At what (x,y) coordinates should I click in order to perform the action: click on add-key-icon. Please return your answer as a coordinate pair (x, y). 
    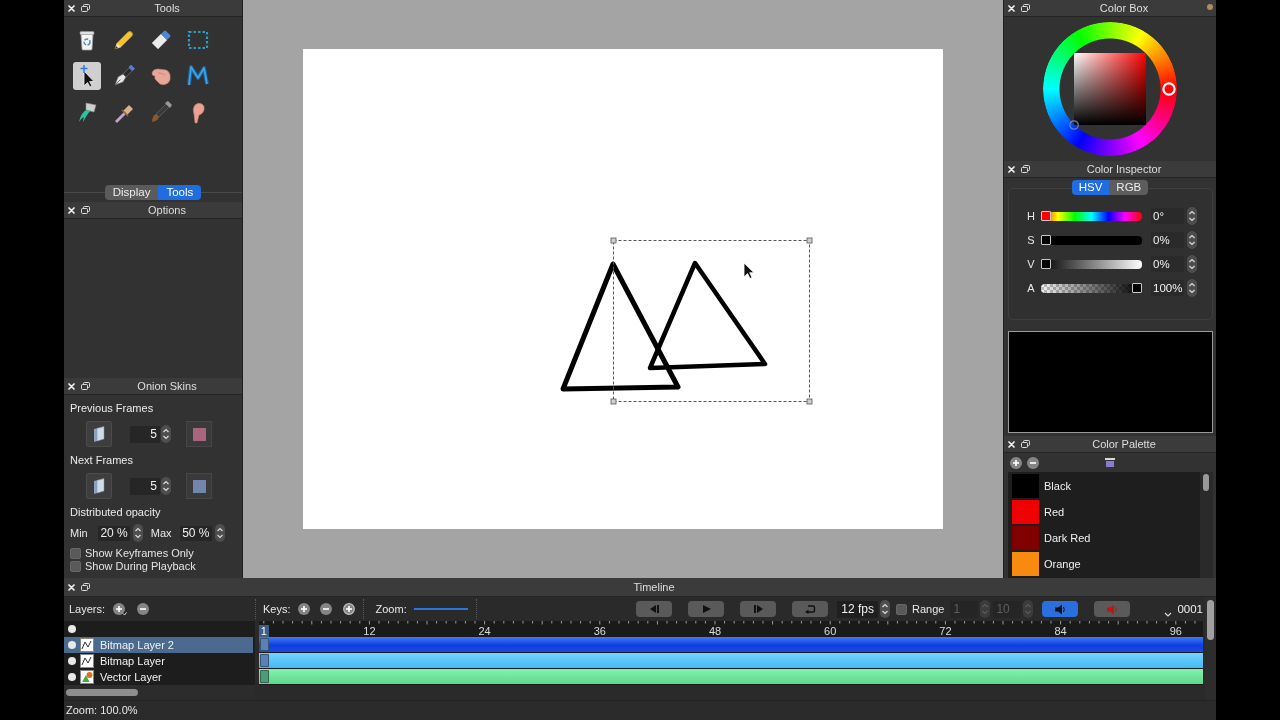
    Looking at the image, I should click on (303, 609).